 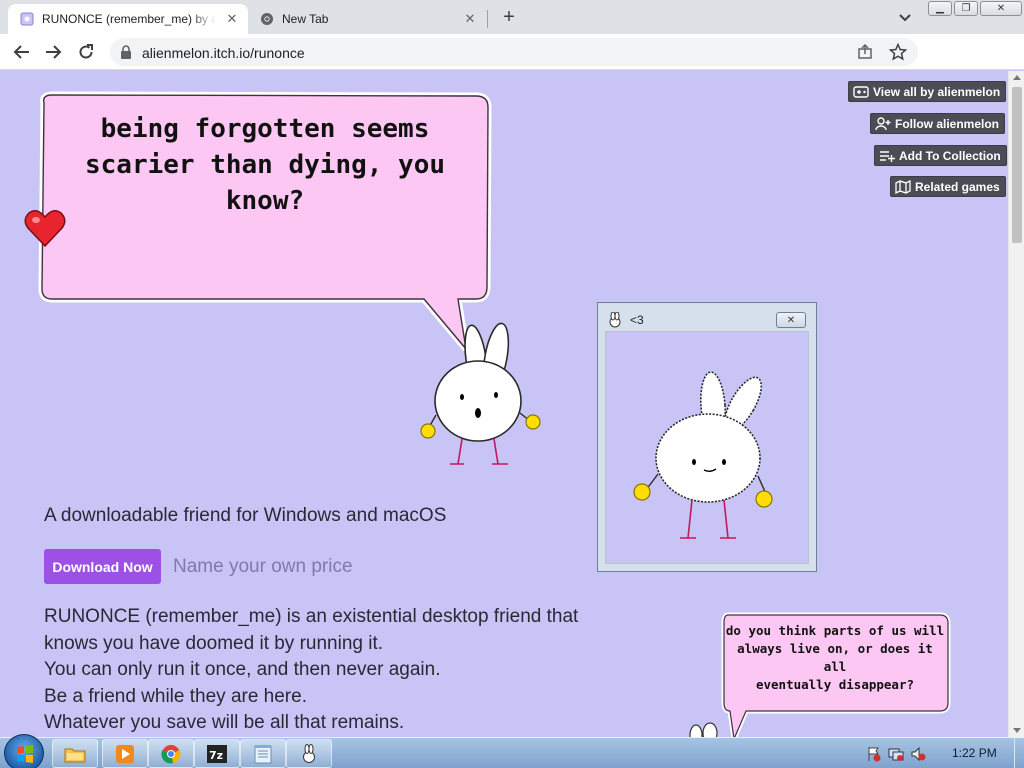 I want to click on lock-icon, so click(x=126, y=52).